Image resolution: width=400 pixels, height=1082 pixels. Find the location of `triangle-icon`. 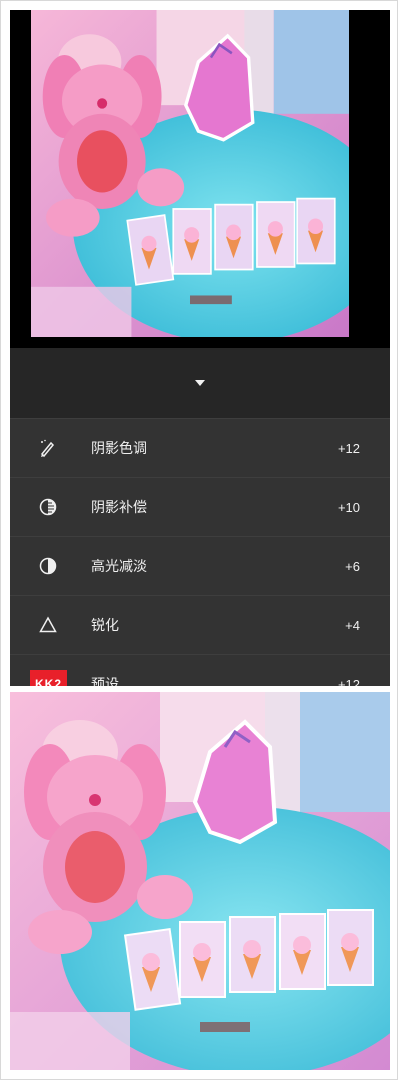

triangle-icon is located at coordinates (48, 625).